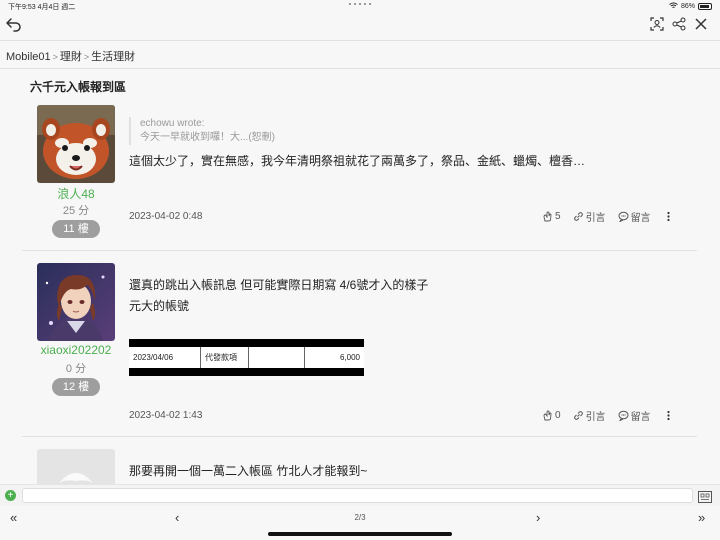  Describe the element at coordinates (701, 517) in the screenshot. I see `last-page-button: »` at that location.